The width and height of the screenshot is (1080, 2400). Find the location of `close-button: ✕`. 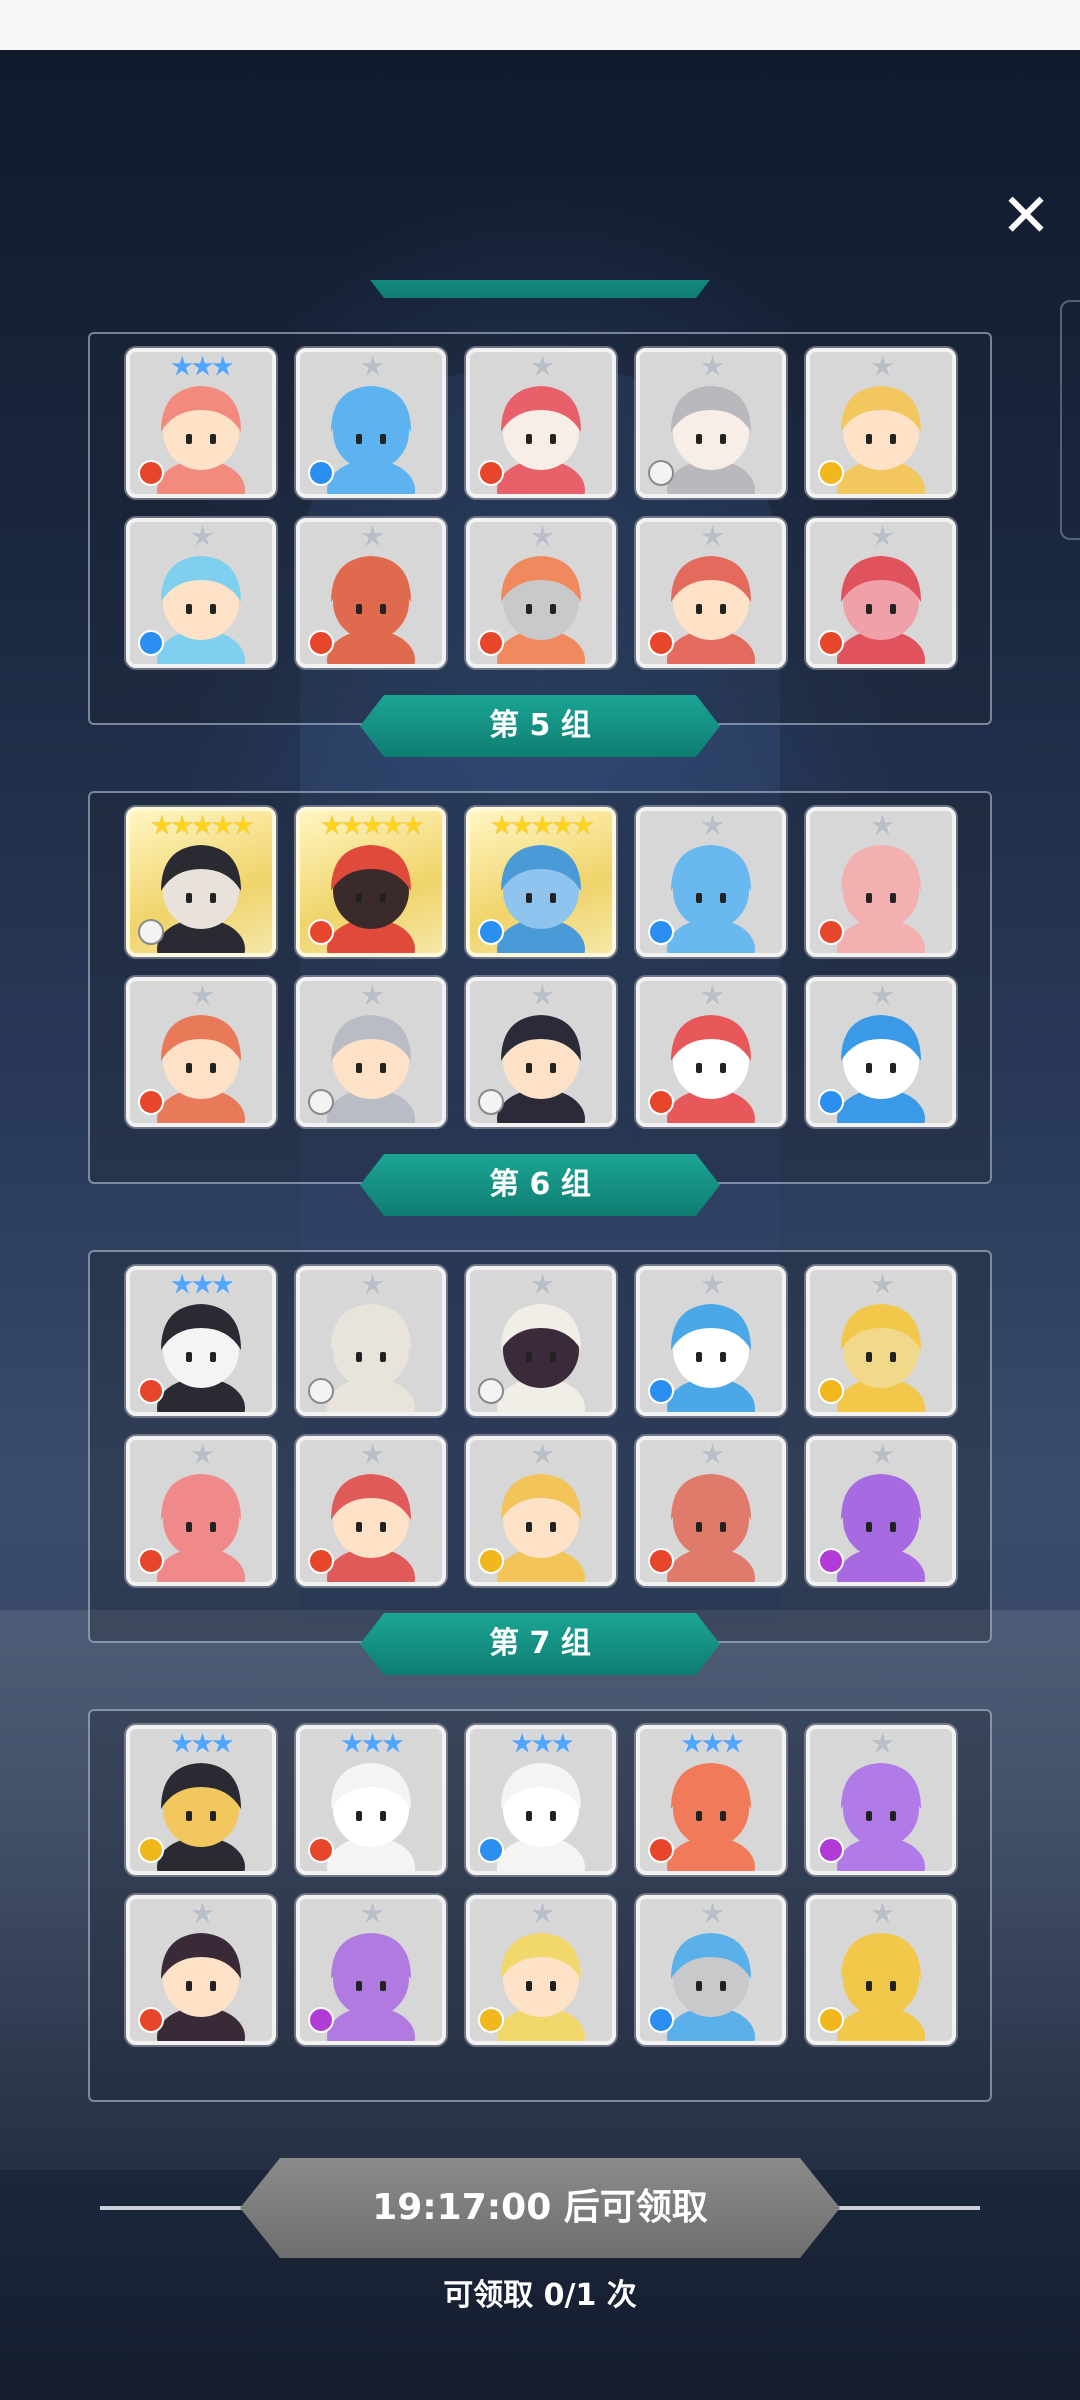

close-button: ✕ is located at coordinates (1026, 216).